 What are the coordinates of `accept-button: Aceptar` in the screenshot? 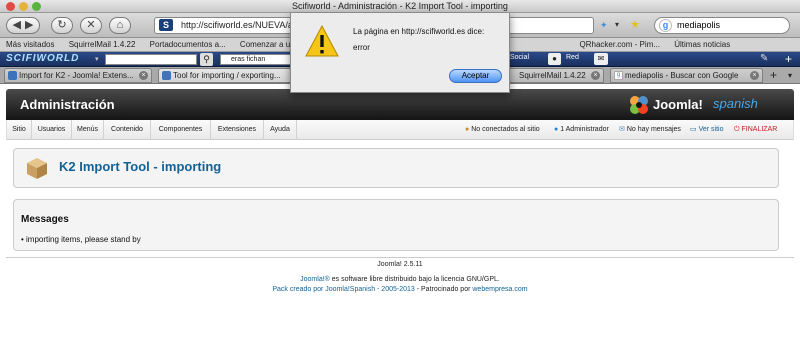 It's located at (475, 76).